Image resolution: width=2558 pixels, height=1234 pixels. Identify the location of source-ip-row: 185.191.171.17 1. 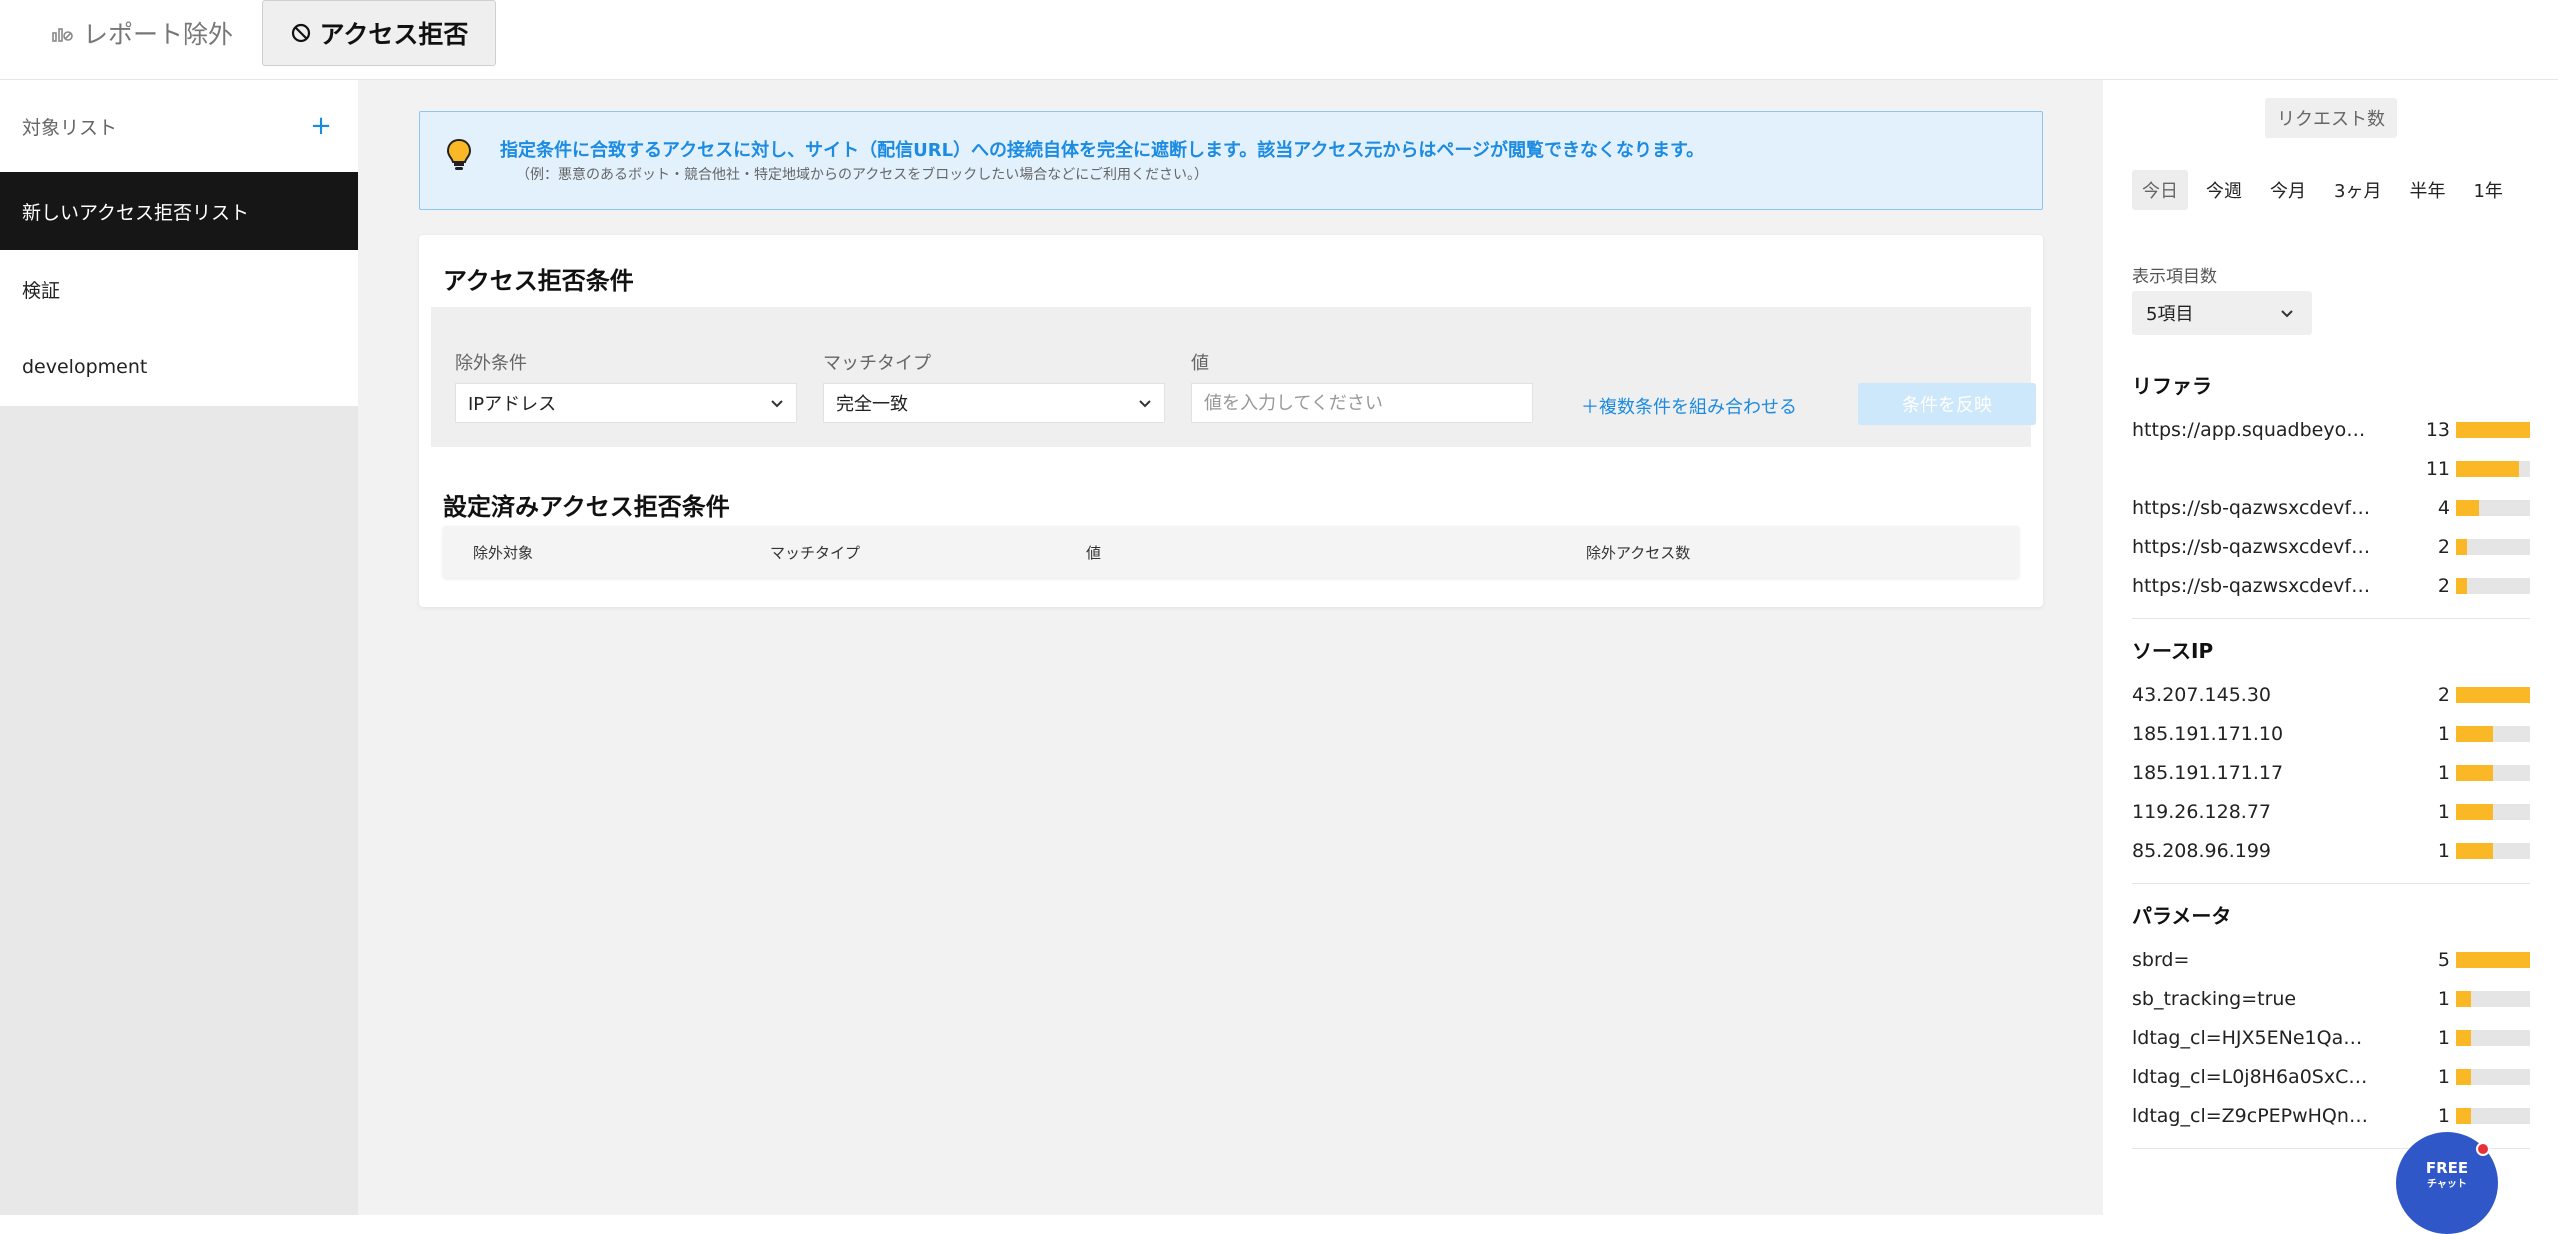
(2331, 772).